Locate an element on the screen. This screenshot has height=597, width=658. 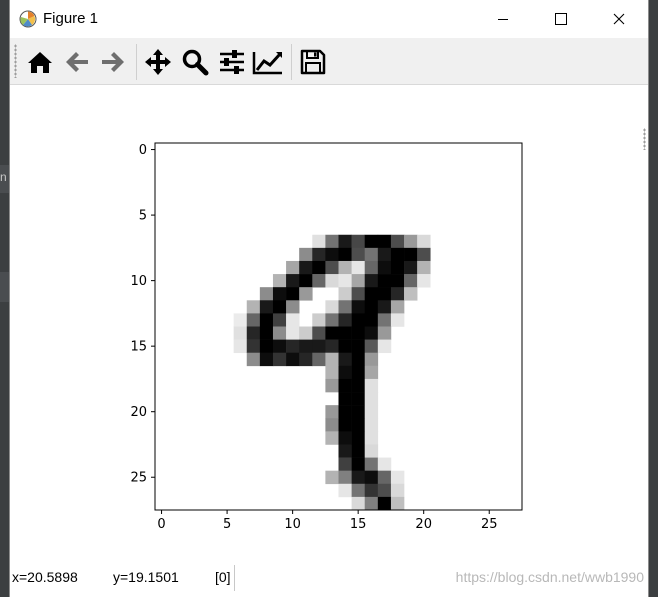
window-title: Figure 1 is located at coordinates (71, 18).